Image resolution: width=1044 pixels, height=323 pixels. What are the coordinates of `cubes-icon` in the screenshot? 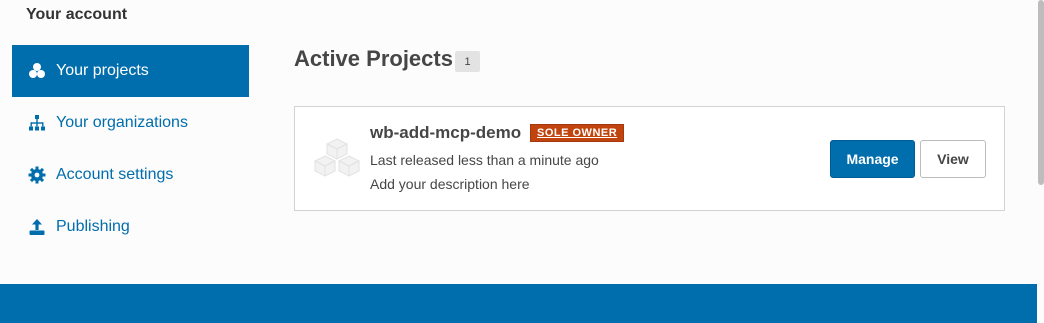 It's located at (37, 71).